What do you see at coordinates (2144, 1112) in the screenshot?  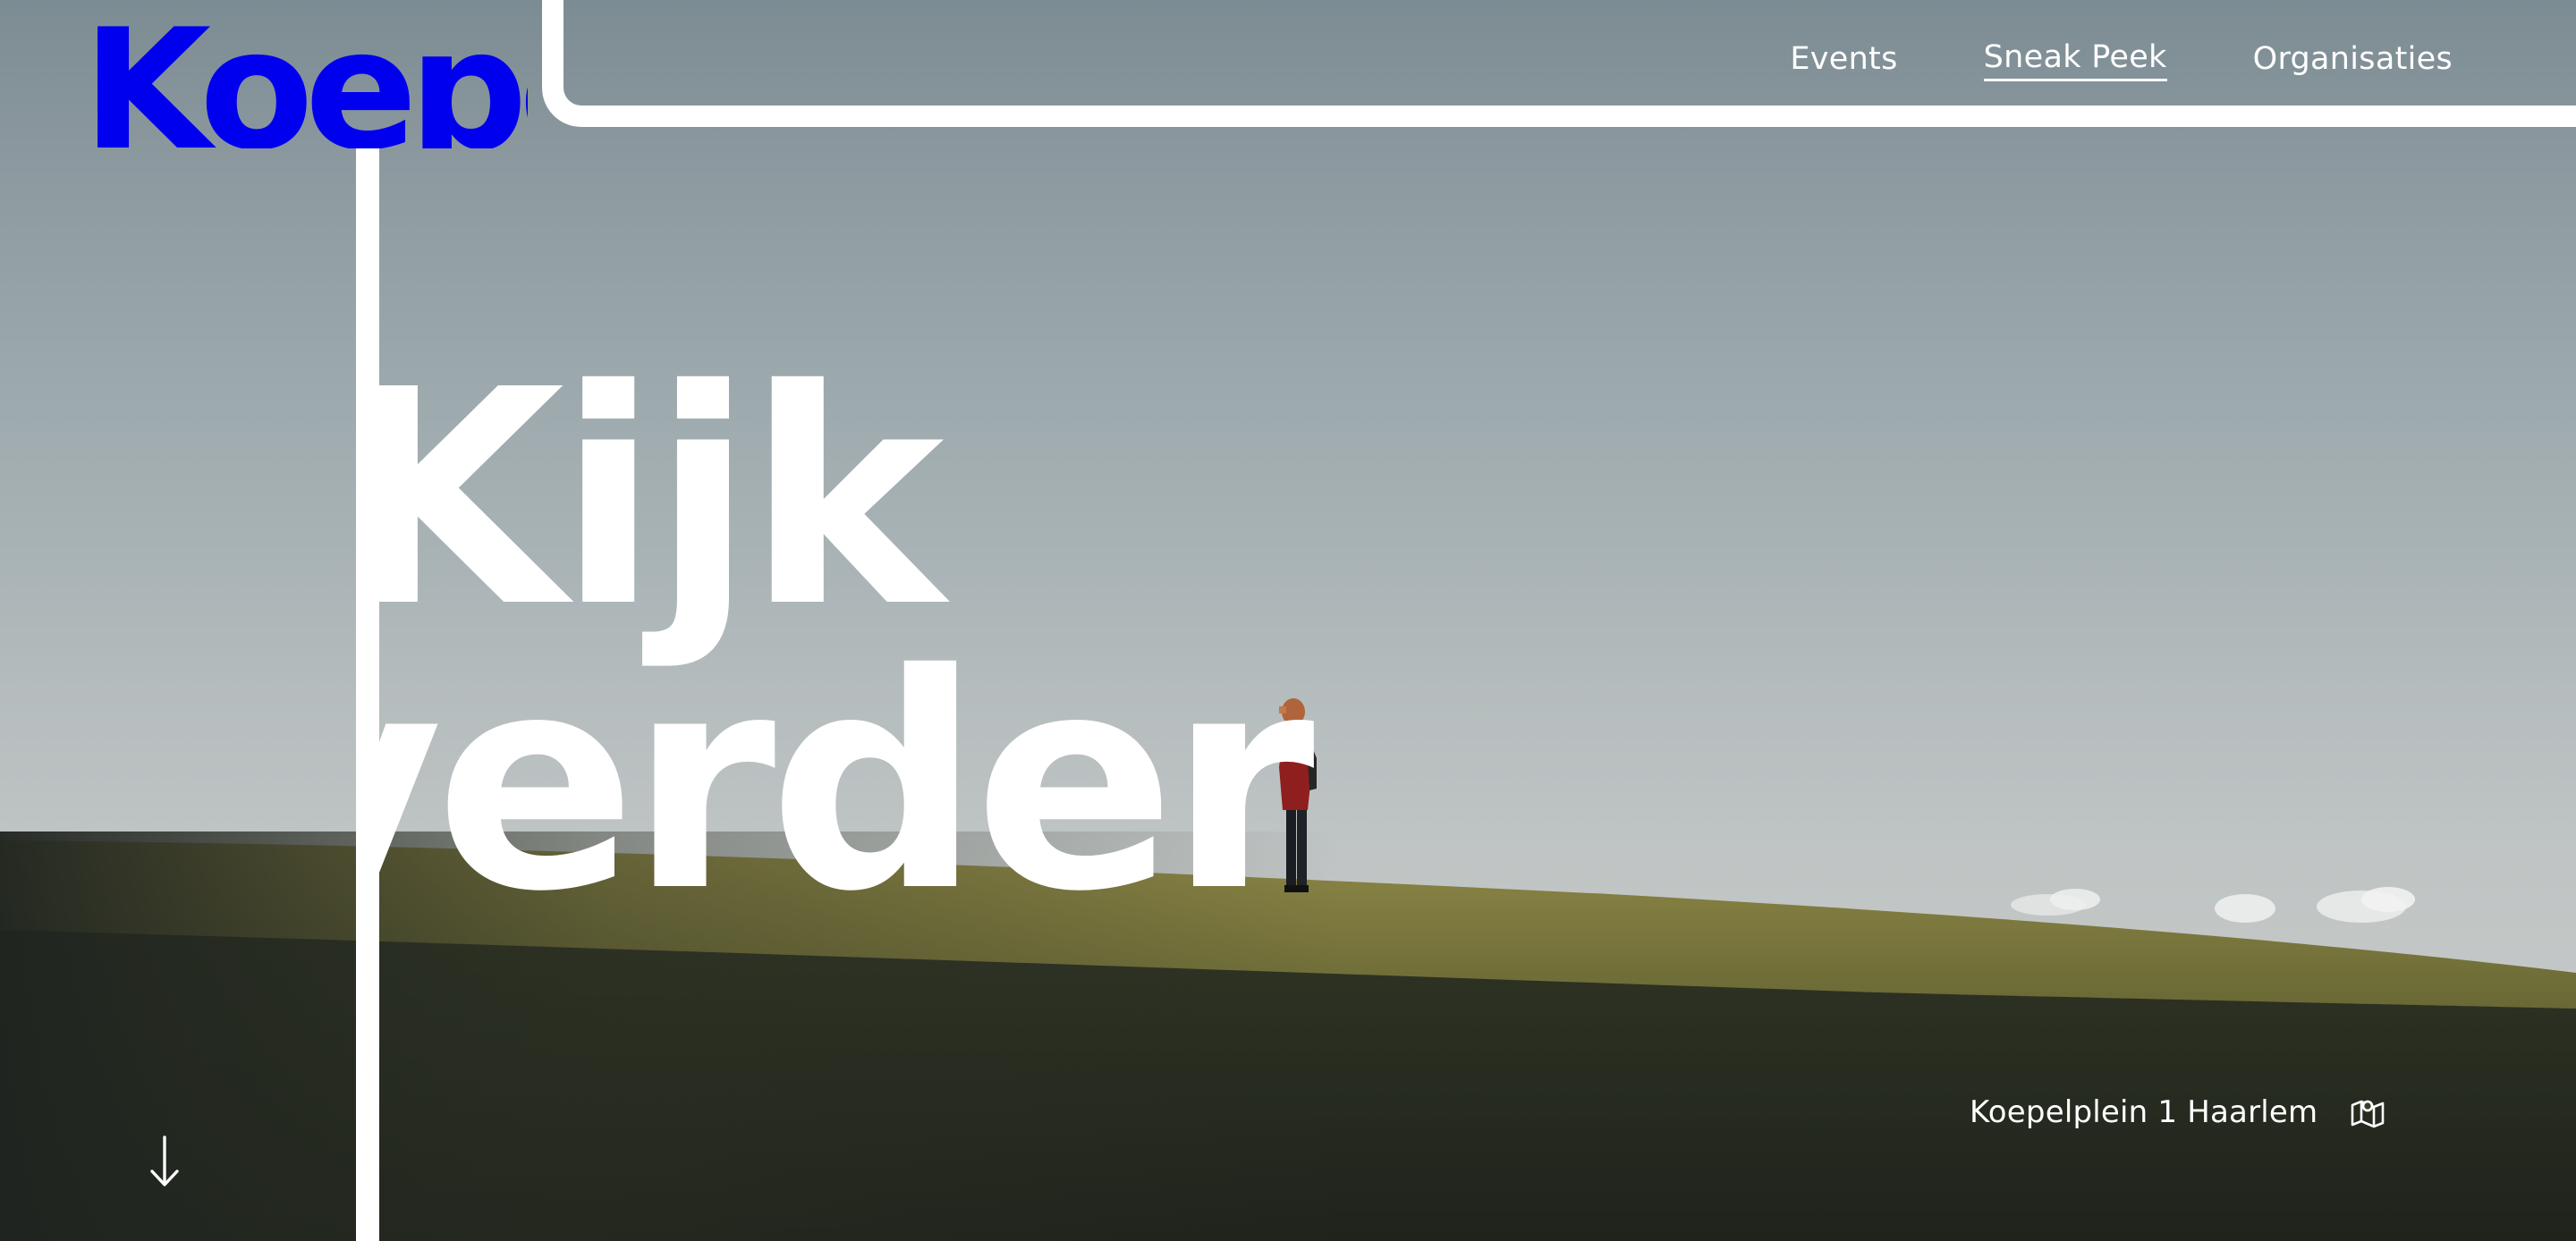 I see `address-text: Koepelplein 1 Haarlem` at bounding box center [2144, 1112].